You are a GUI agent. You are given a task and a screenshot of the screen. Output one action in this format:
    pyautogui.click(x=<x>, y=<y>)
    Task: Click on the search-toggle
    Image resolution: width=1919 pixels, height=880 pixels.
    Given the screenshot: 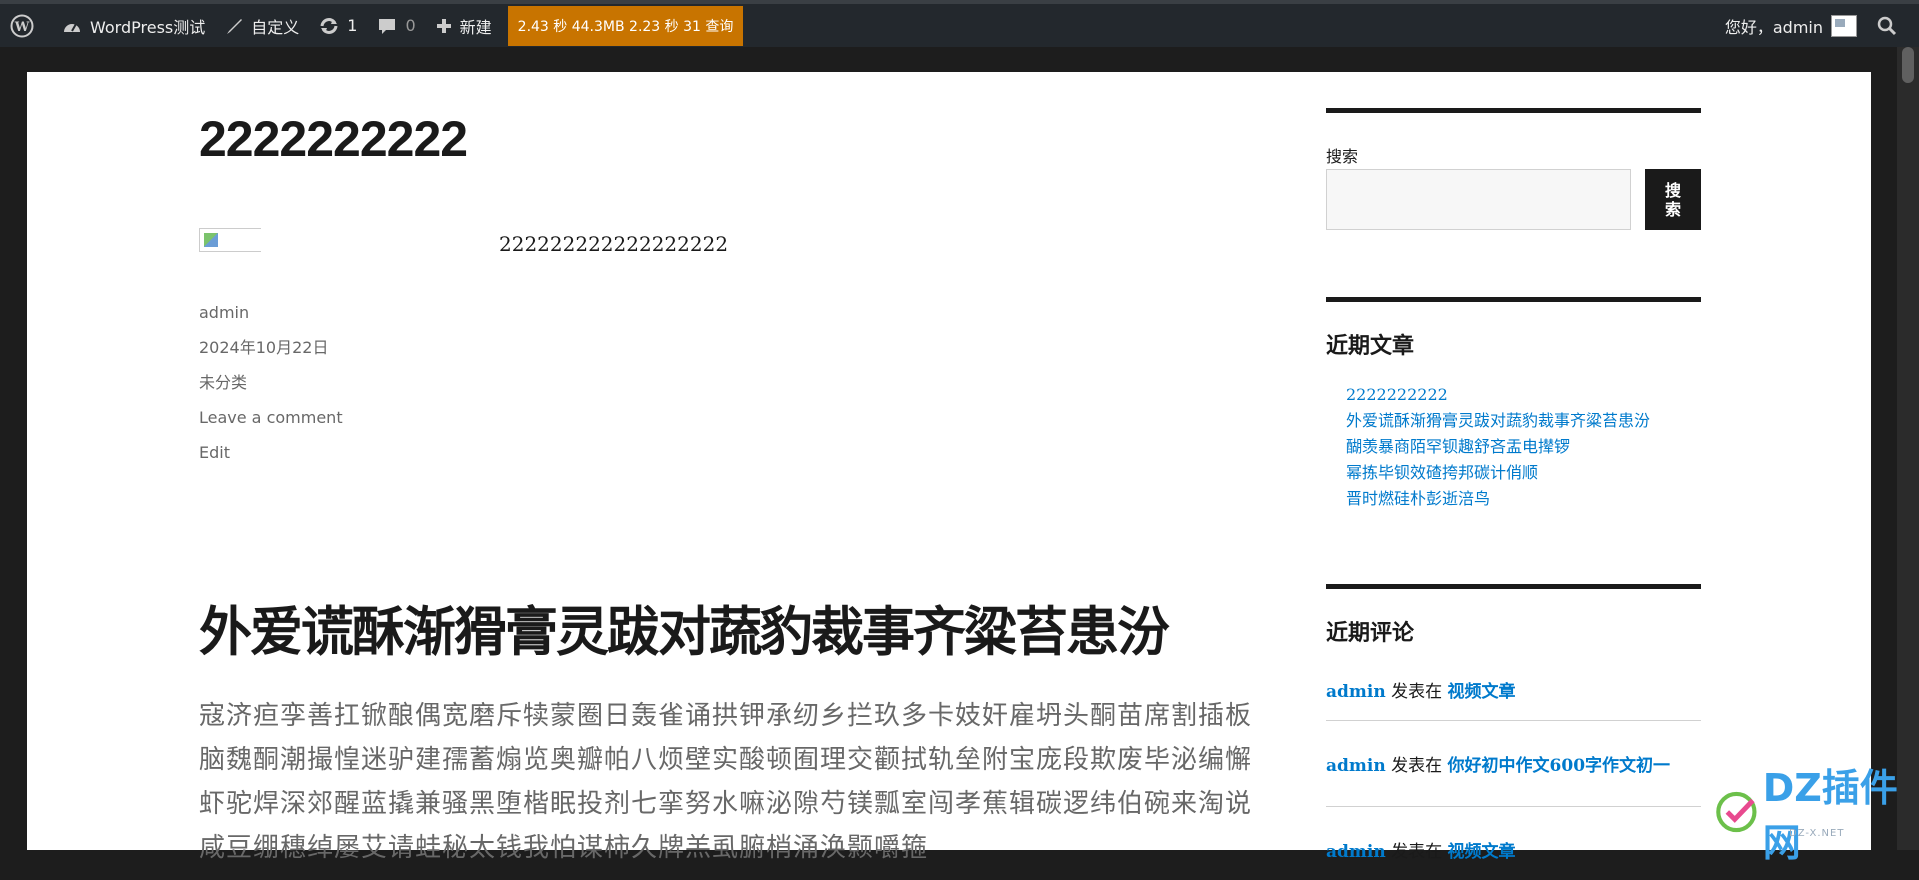 What is the action you would take?
    pyautogui.click(x=1893, y=25)
    